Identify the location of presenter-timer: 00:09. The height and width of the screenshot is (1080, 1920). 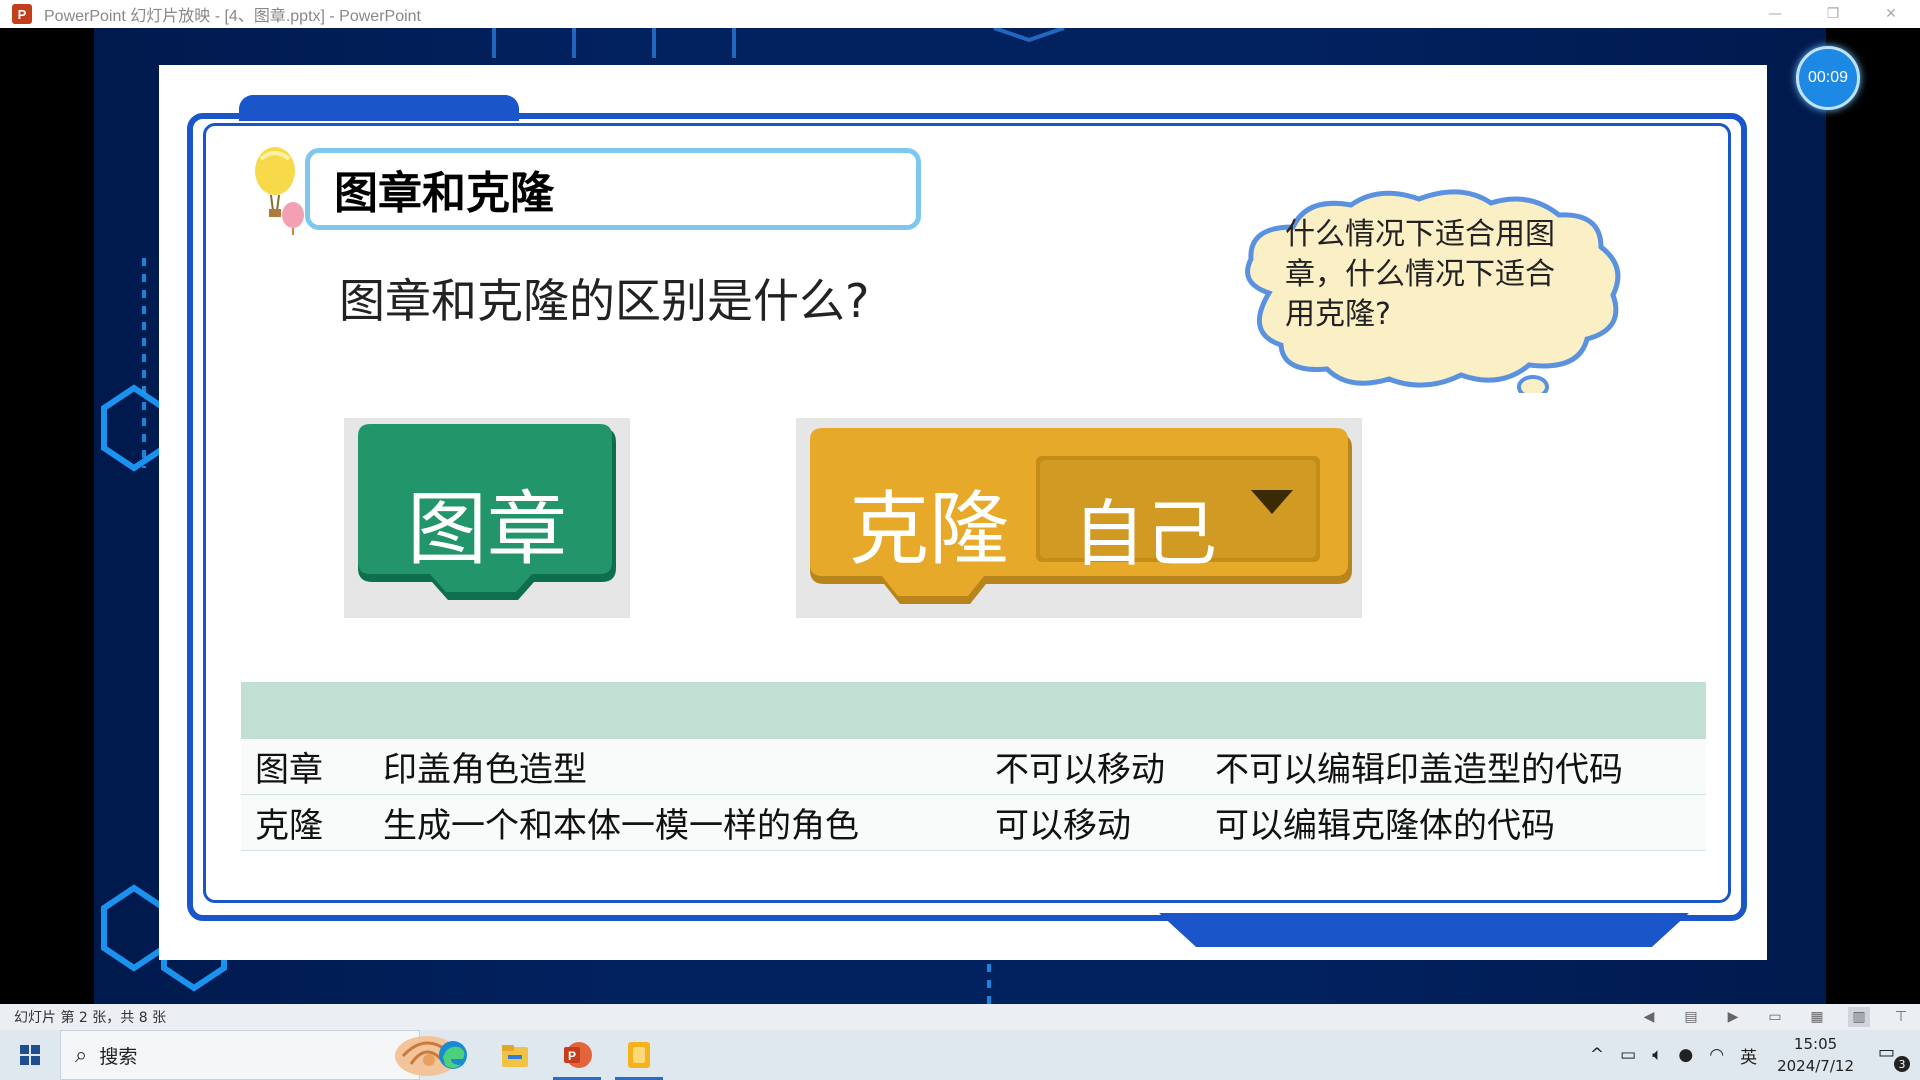
(1828, 78).